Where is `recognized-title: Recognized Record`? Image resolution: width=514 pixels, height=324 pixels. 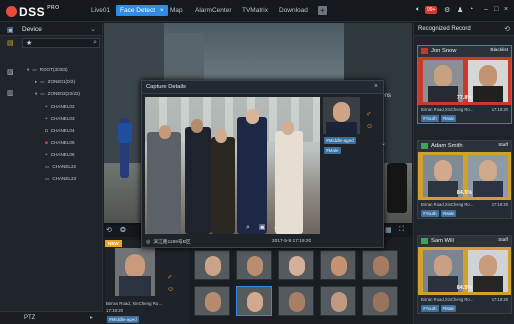 recognized-title: Recognized Record is located at coordinates (444, 29).